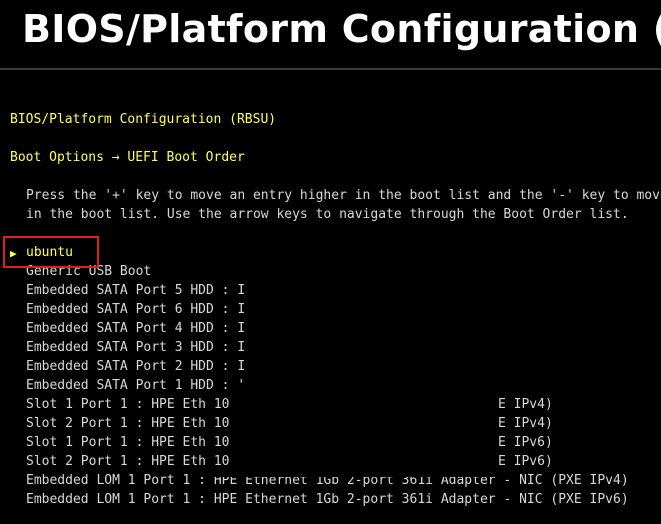 This screenshot has height=524, width=661. Describe the element at coordinates (135, 309) in the screenshot. I see `boot-entry-sata-port-6: Embedded SATA Port 6 HDD : I` at that location.